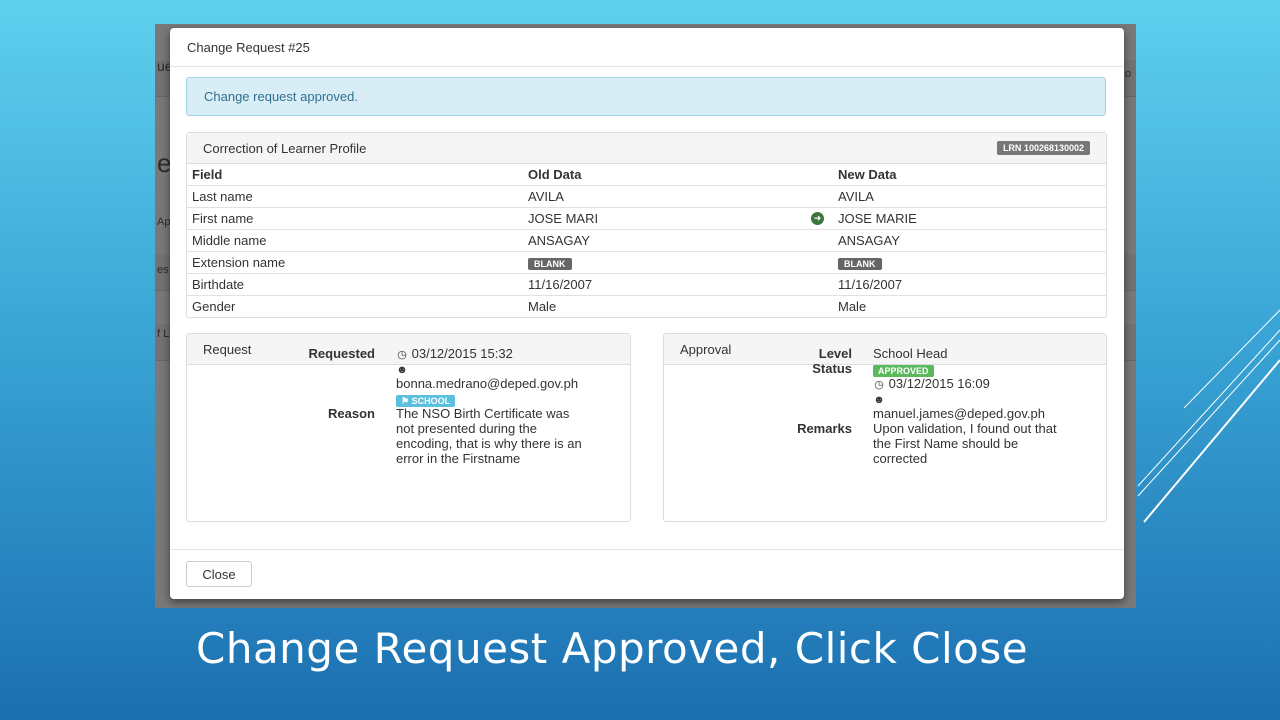 The height and width of the screenshot is (720, 1280). I want to click on decorative-lines, so click(1208, 416).